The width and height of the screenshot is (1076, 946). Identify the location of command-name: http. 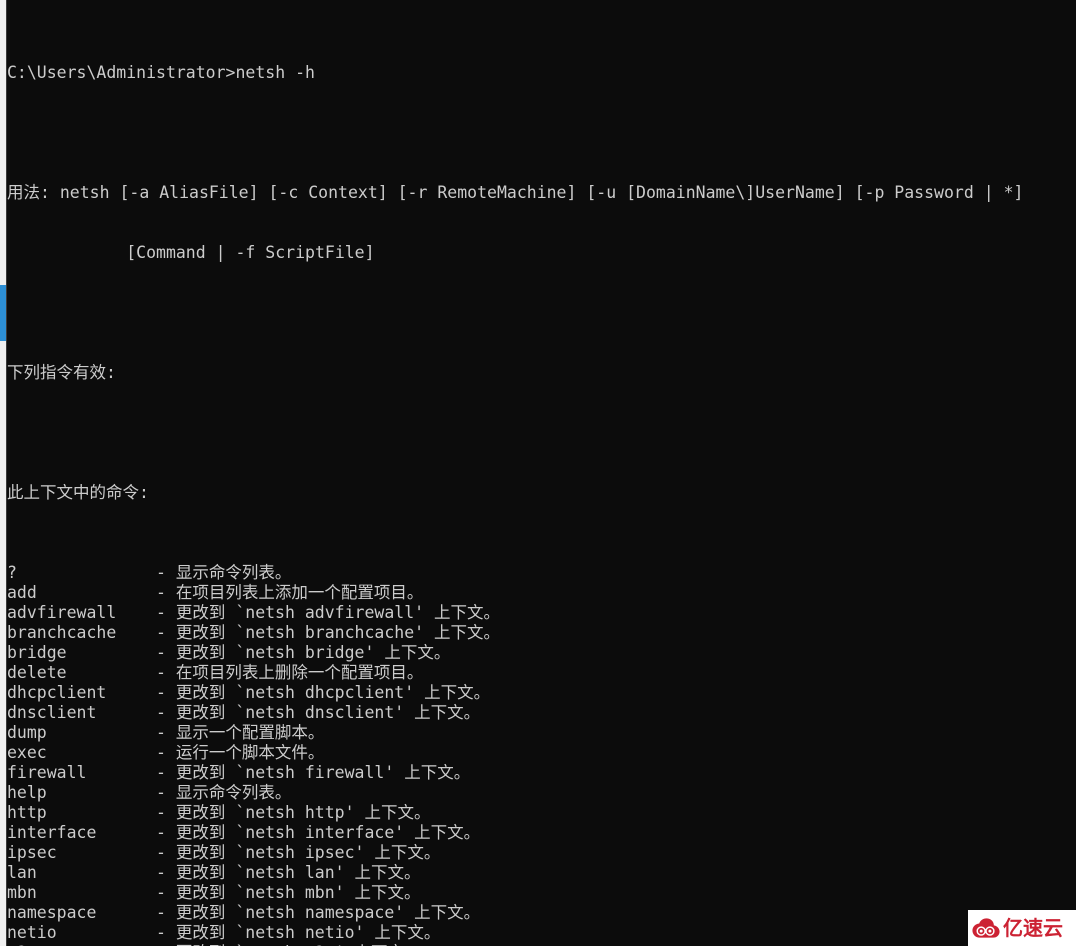
(82, 812).